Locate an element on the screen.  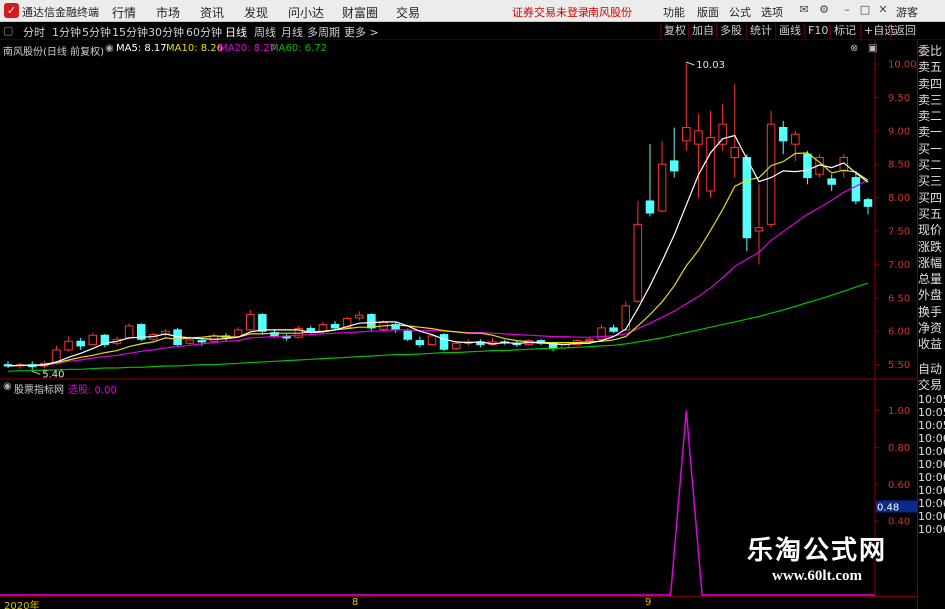
tick-time-2: 10:05 is located at coordinates (931, 426).